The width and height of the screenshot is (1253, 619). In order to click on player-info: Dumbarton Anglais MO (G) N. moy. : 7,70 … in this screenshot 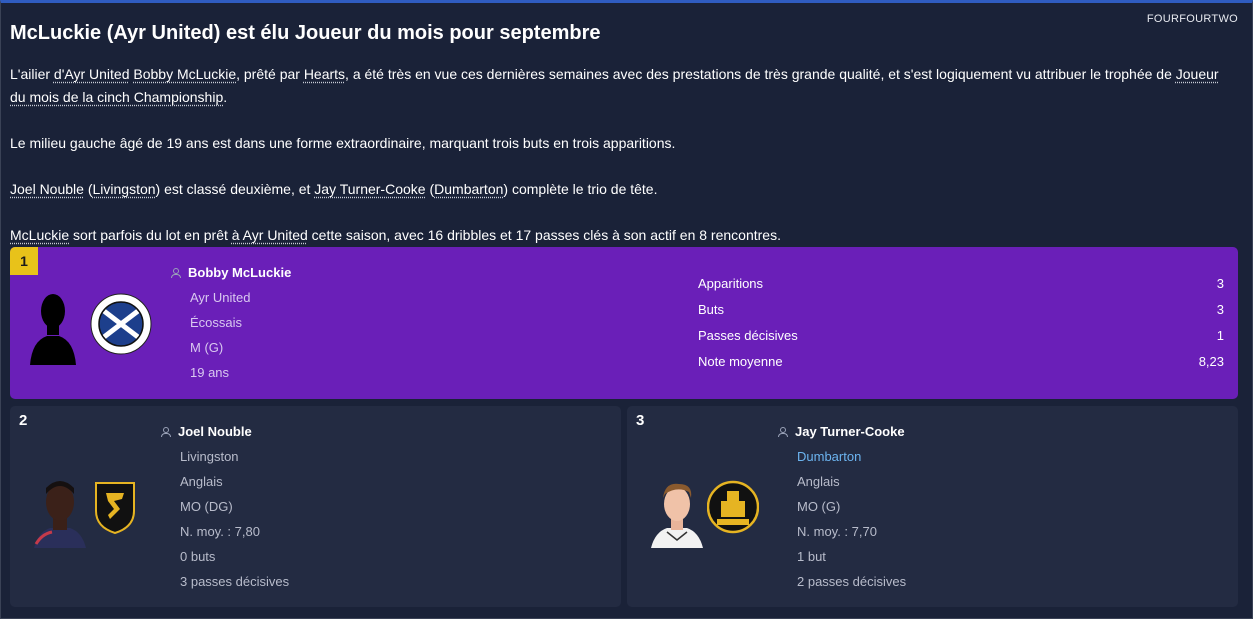, I will do `click(851, 519)`.